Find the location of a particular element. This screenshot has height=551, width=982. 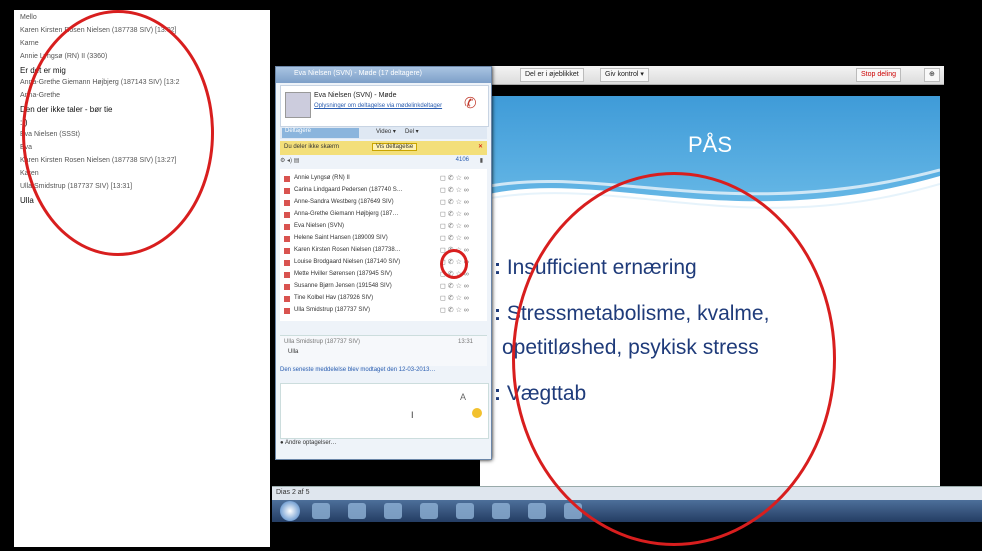

notice-button: Vis deltagelse is located at coordinates (395, 147).